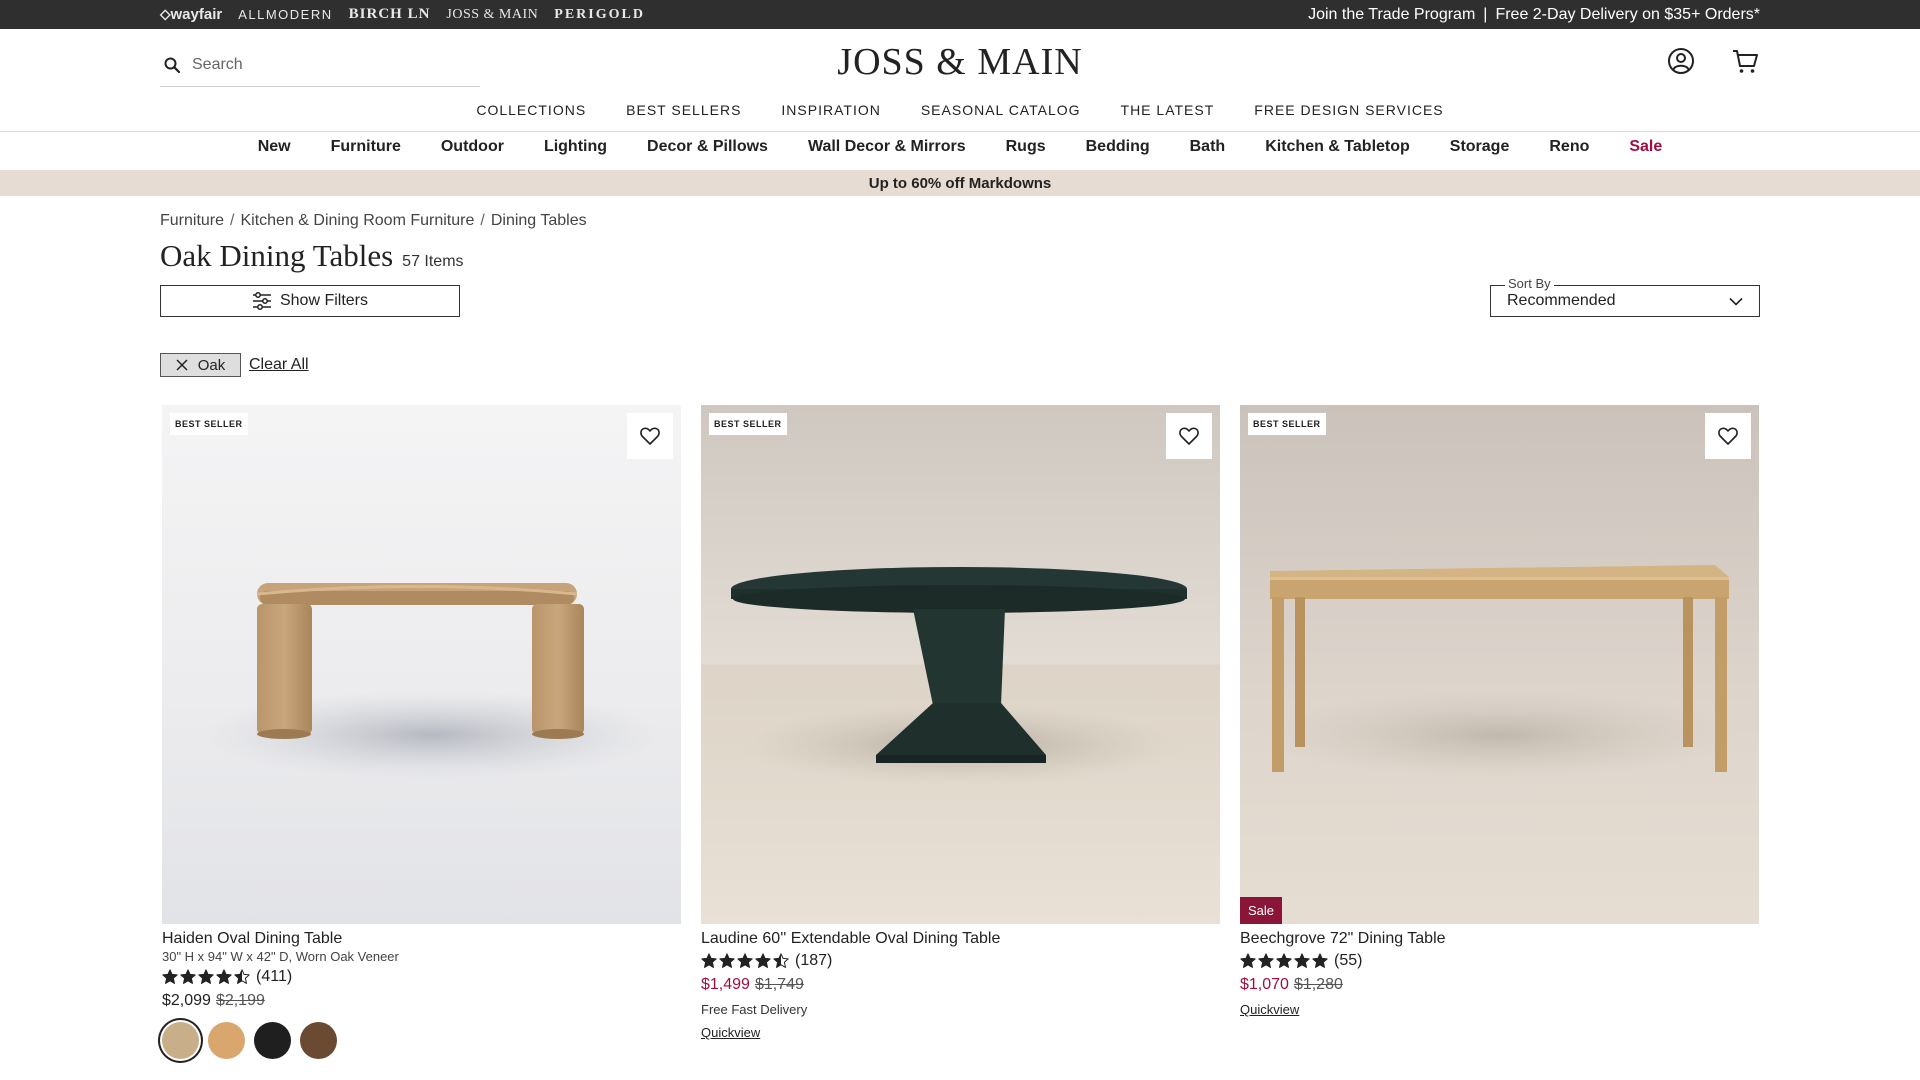 The width and height of the screenshot is (1920, 1080). Describe the element at coordinates (1026, 147) in the screenshot. I see `cat-rugs: Rugs` at that location.